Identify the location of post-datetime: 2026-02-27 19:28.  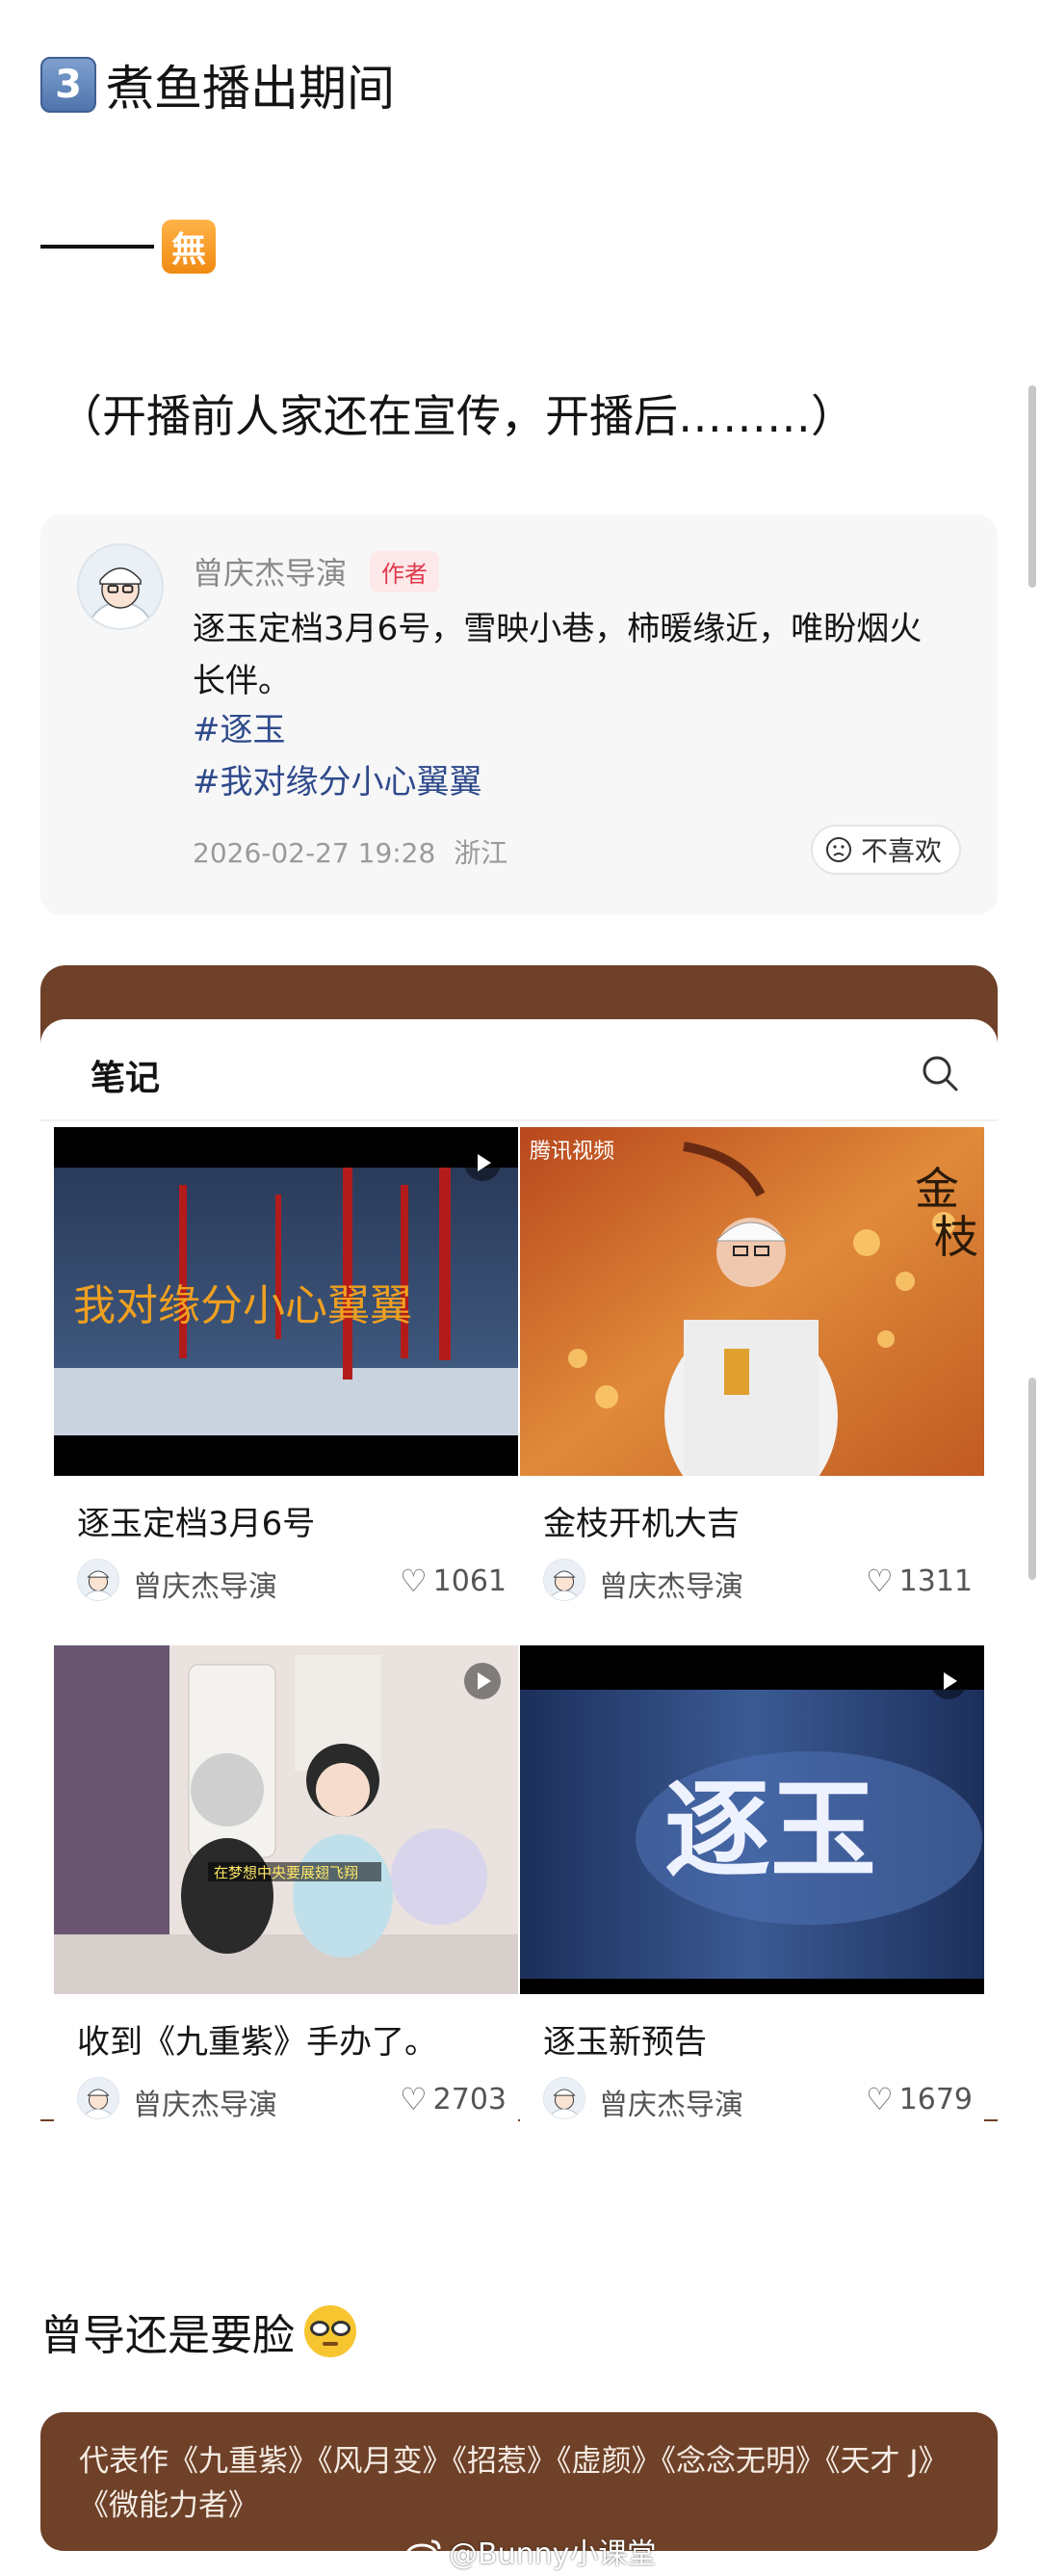
(314, 853).